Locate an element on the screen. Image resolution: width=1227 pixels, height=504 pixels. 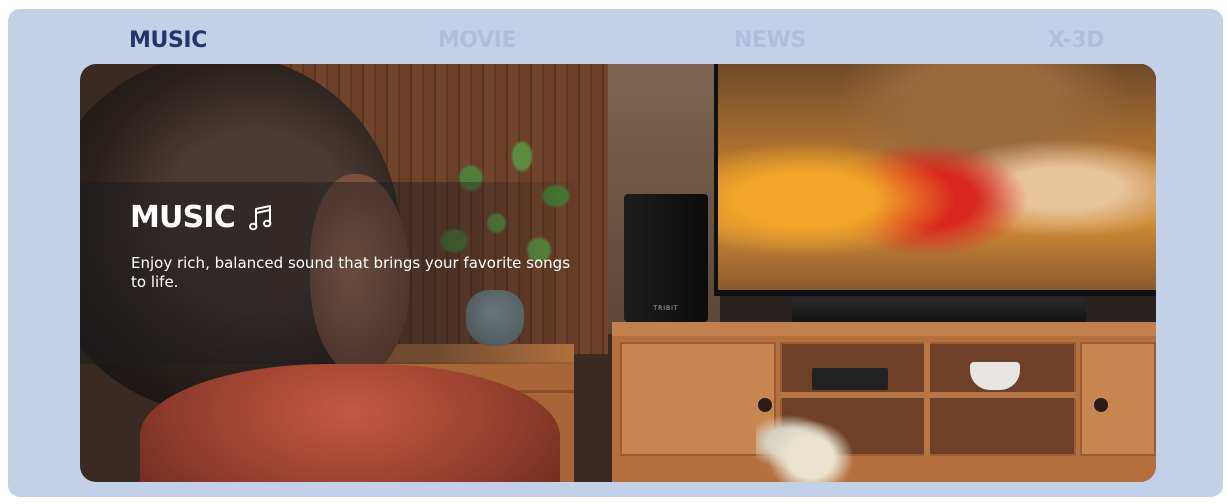
tab-movie: MOVIE is located at coordinates (477, 40).